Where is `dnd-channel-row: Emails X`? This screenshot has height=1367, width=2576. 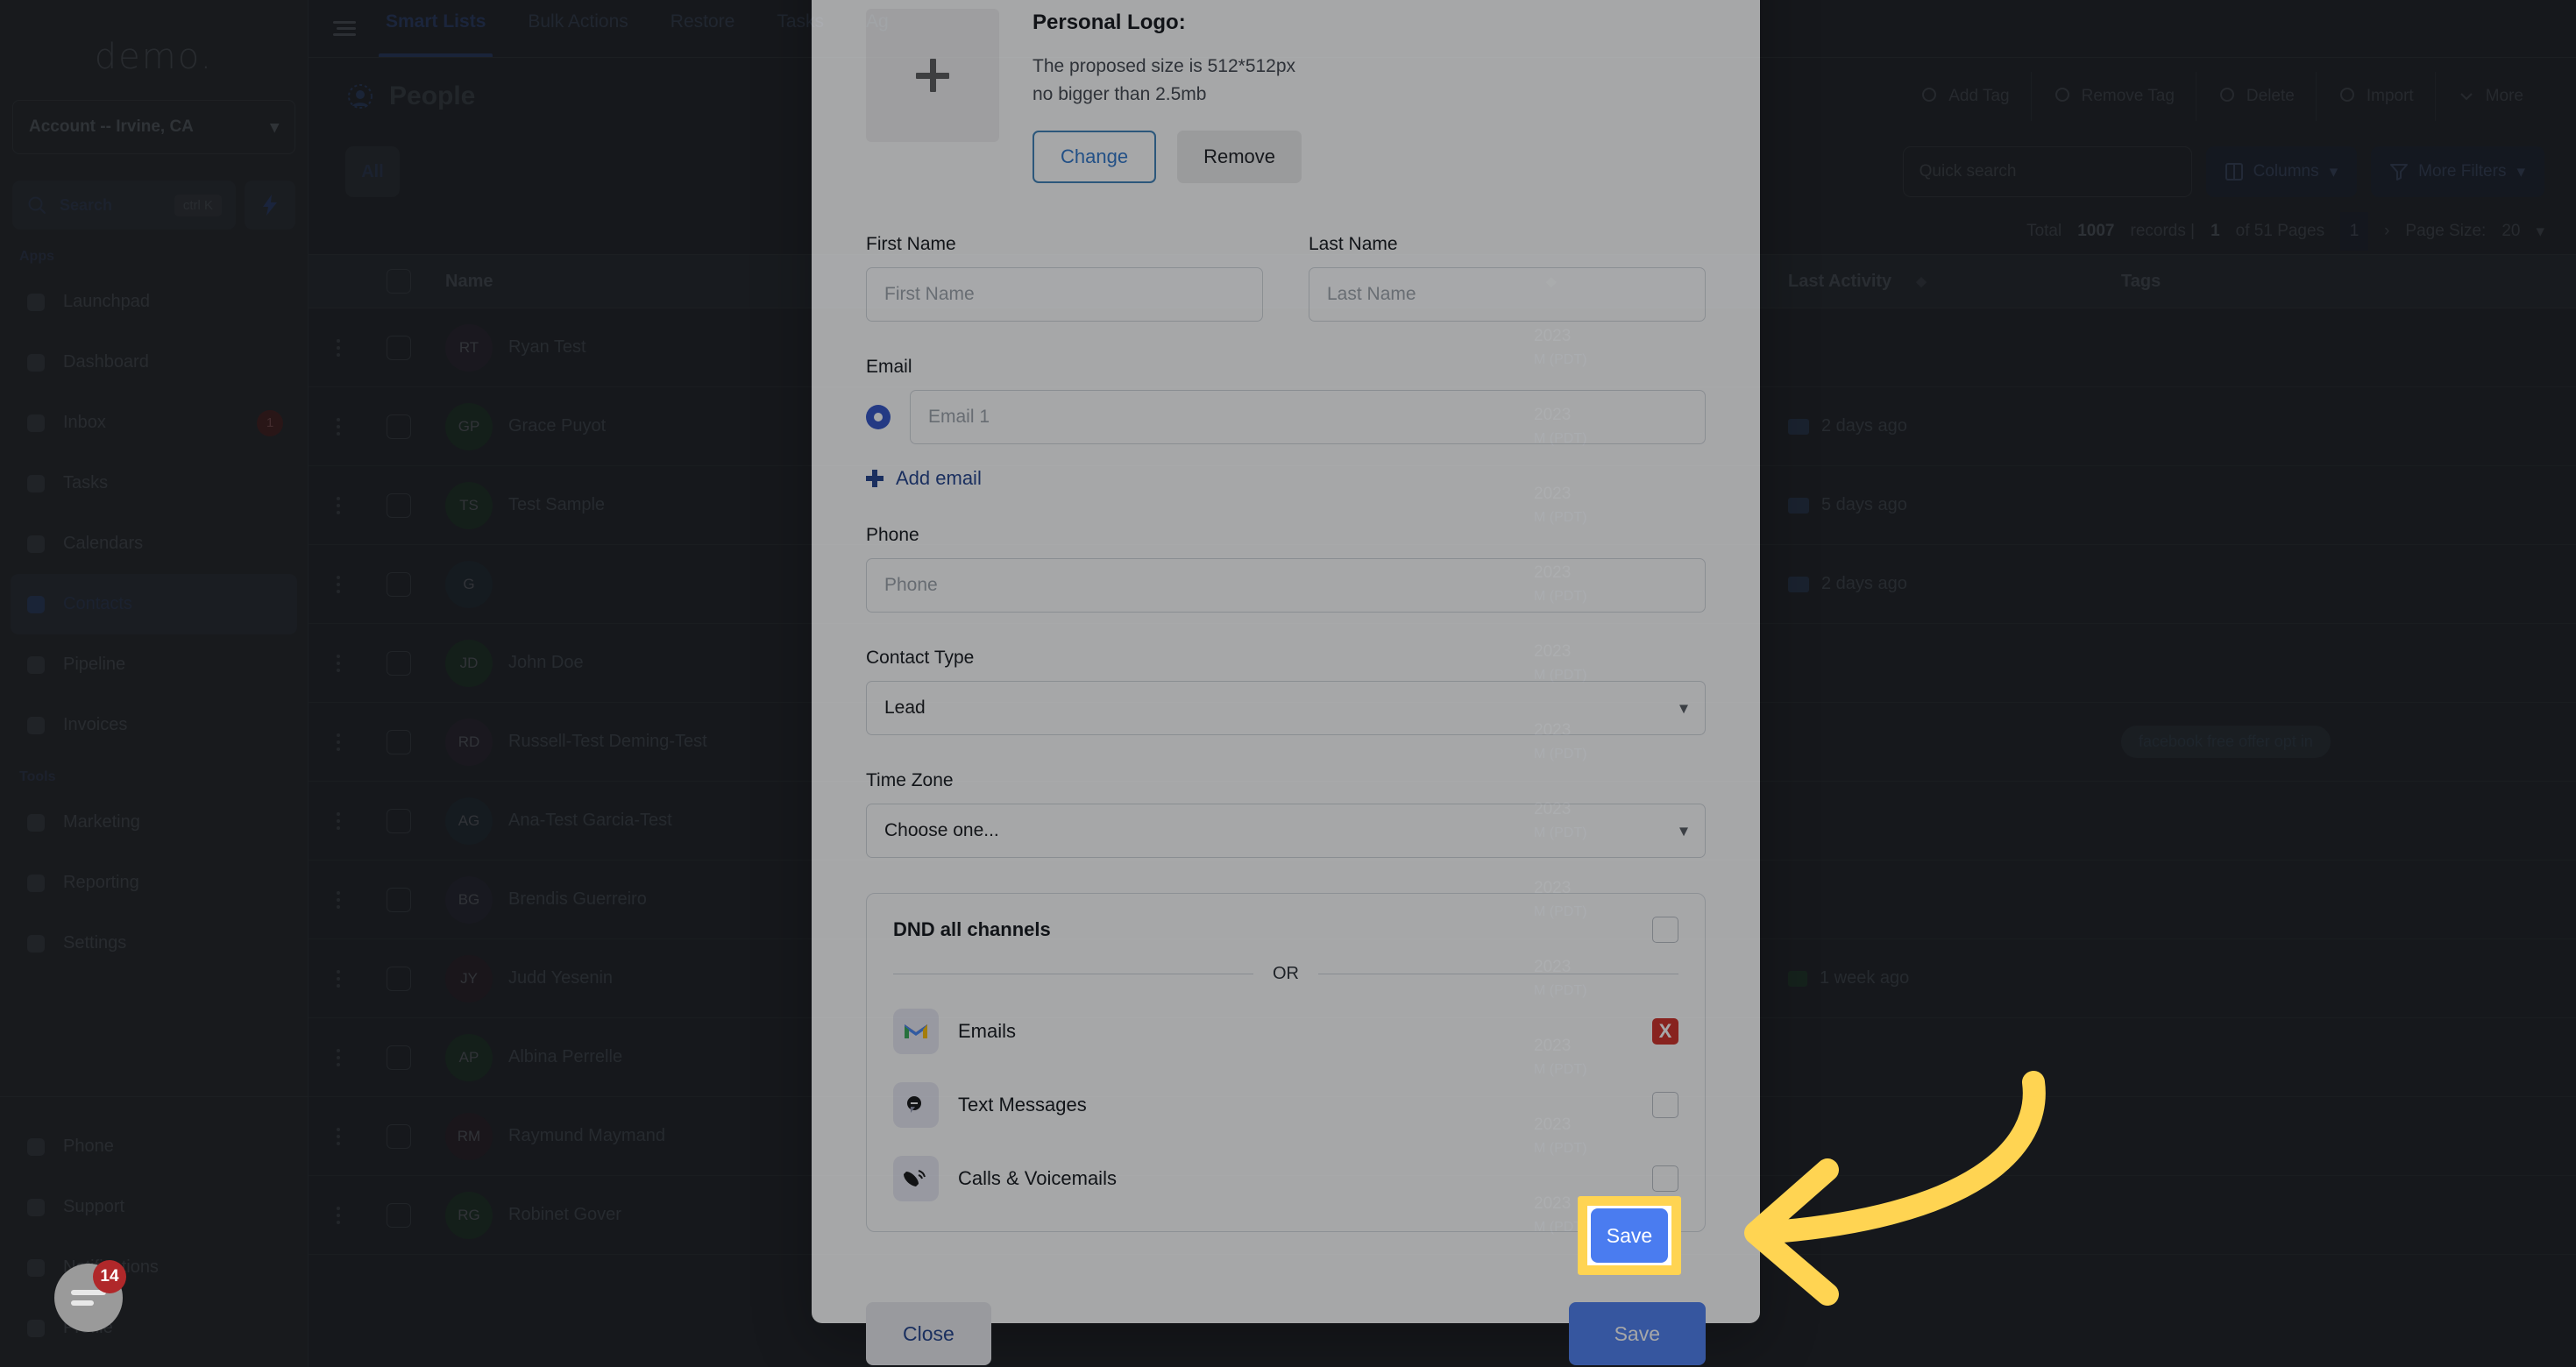 dnd-channel-row: Emails X is located at coordinates (1285, 1031).